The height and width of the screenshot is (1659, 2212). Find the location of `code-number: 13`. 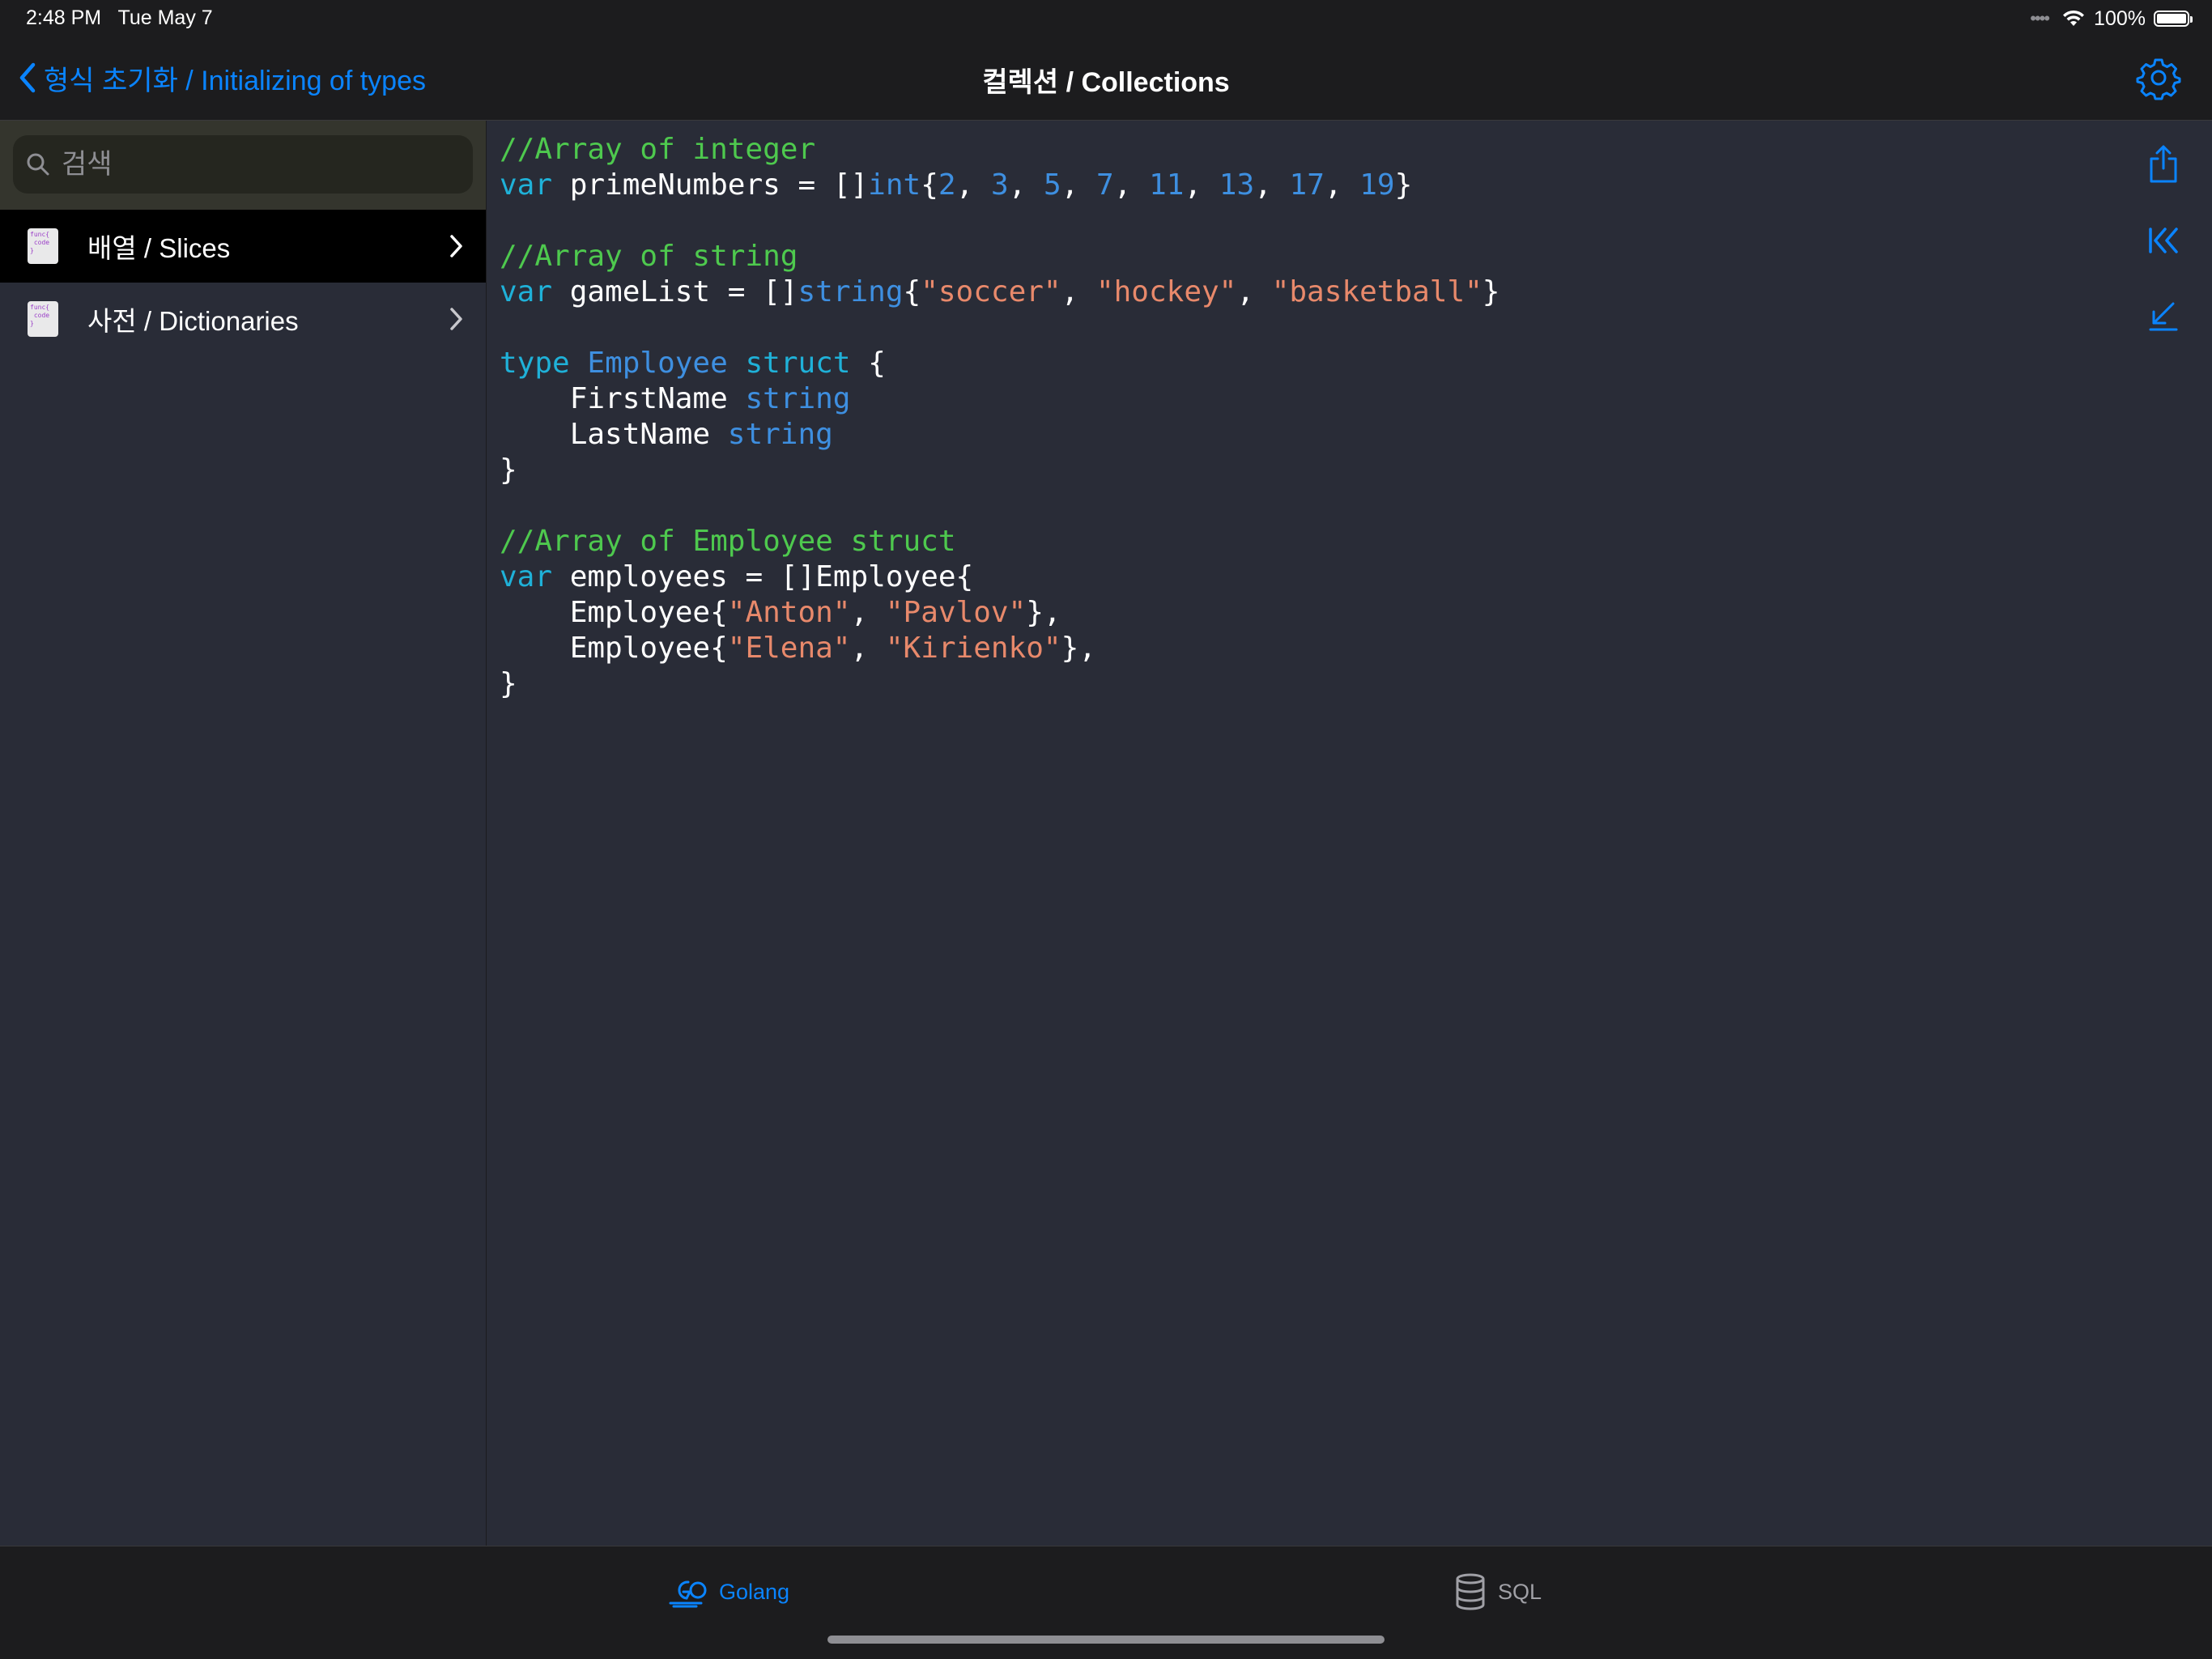

code-number: 13 is located at coordinates (1237, 185).